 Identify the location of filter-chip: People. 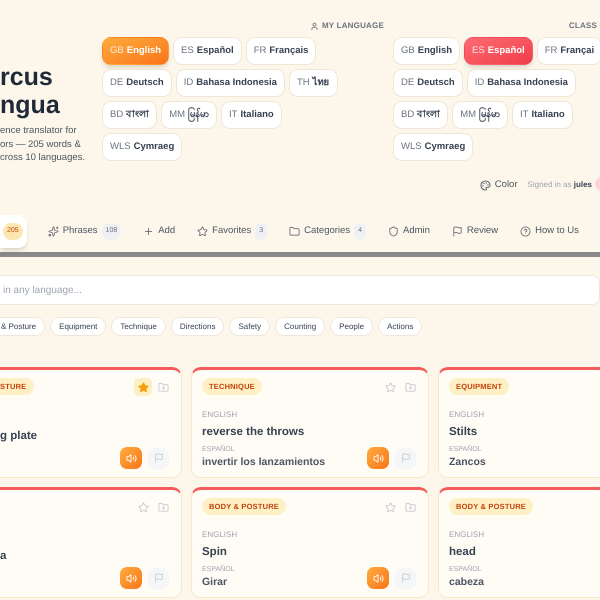
(352, 326).